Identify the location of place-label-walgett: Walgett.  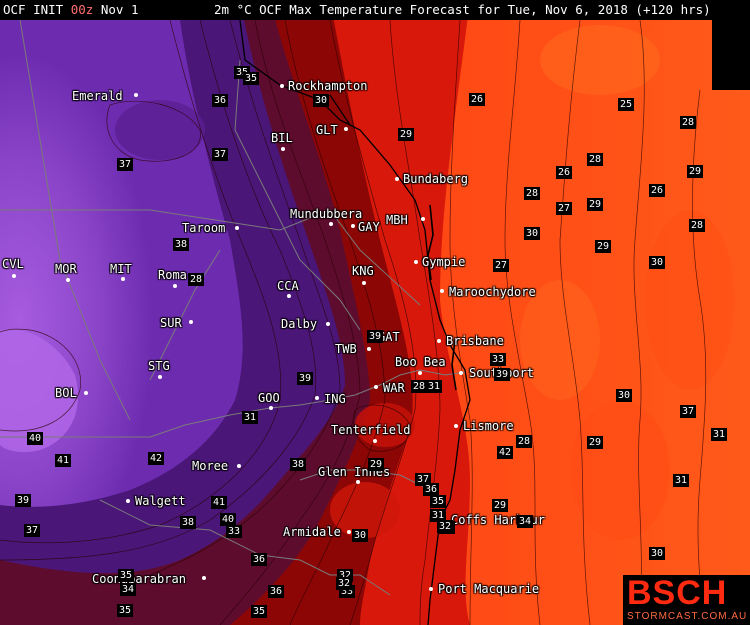
(160, 501).